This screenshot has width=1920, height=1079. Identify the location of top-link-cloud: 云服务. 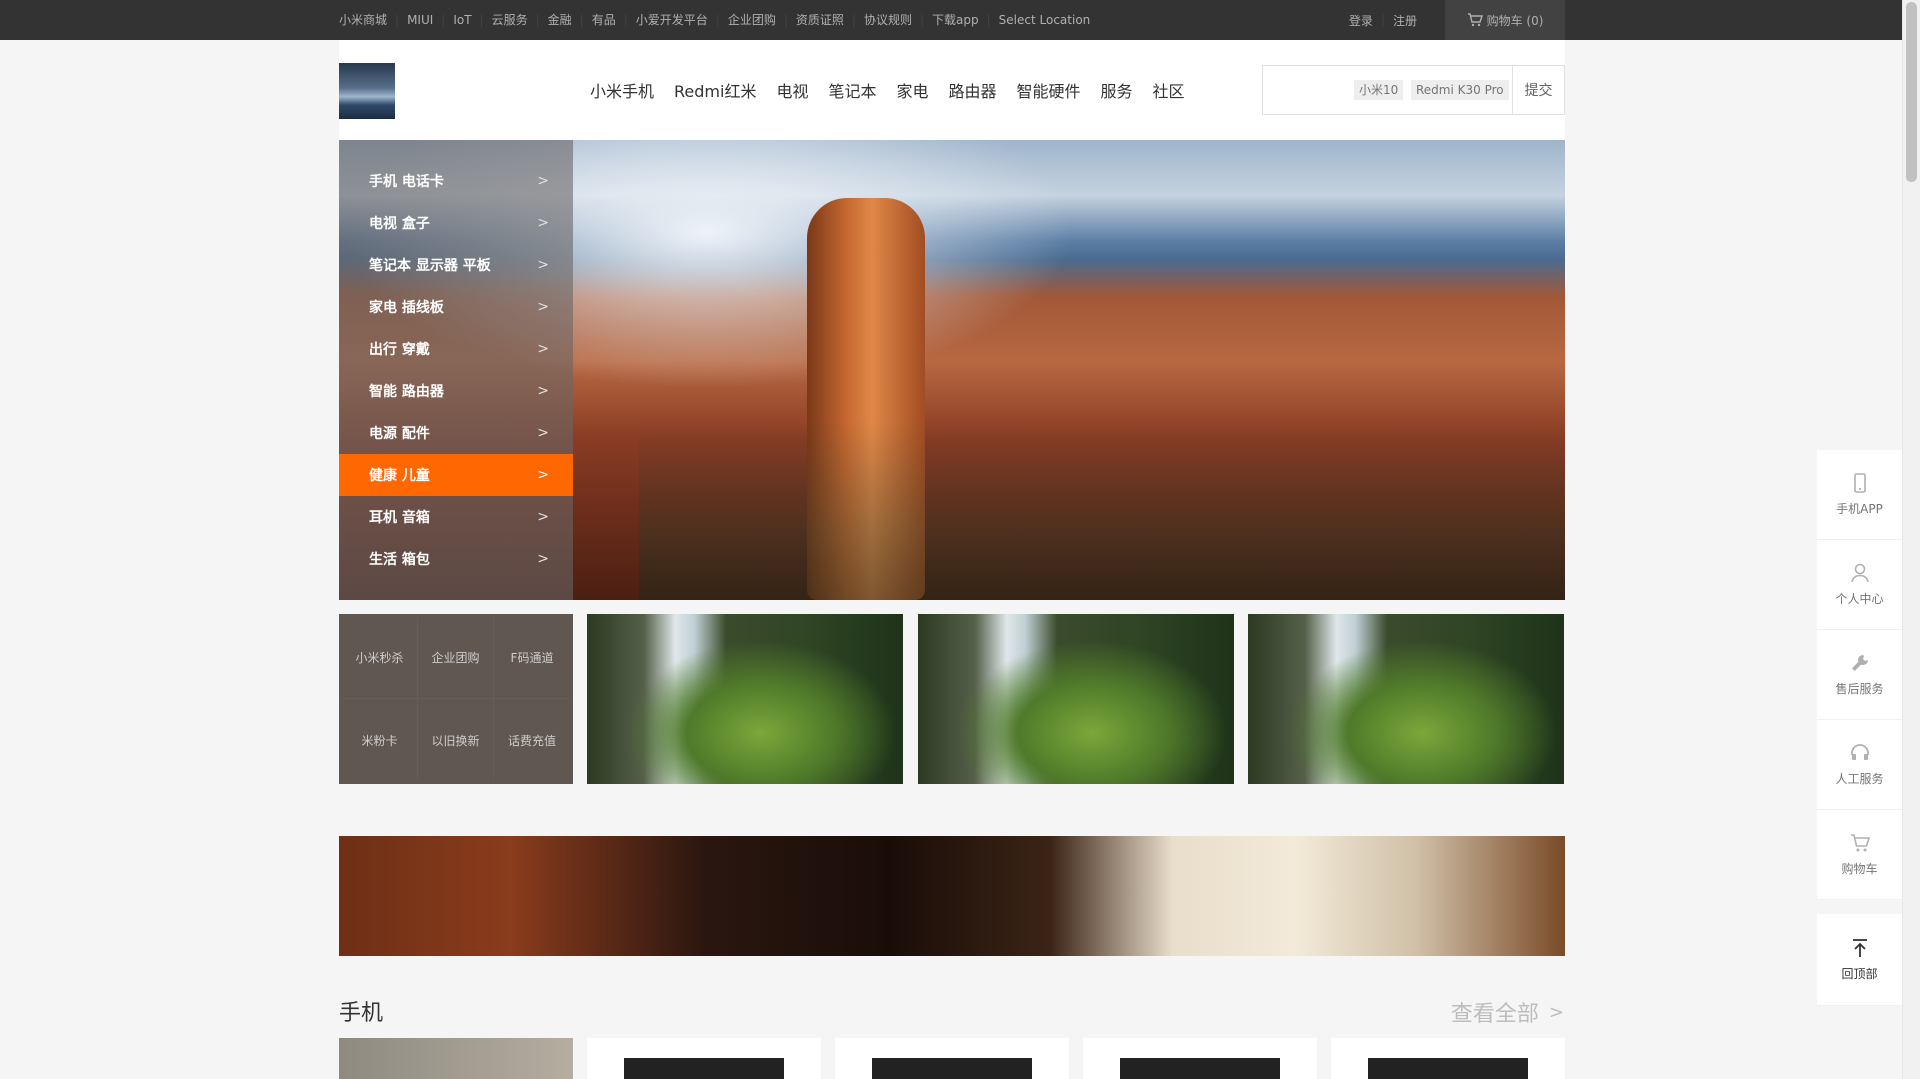
(510, 20).